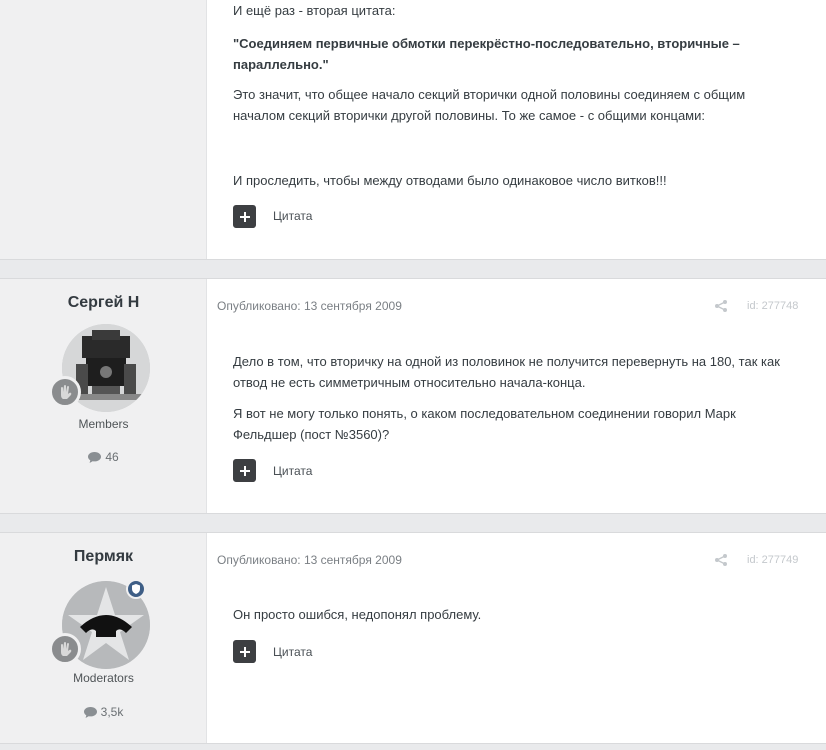 This screenshot has height=750, width=826. I want to click on author-column: Пермяк Moderators 3,5k, so click(103, 638).